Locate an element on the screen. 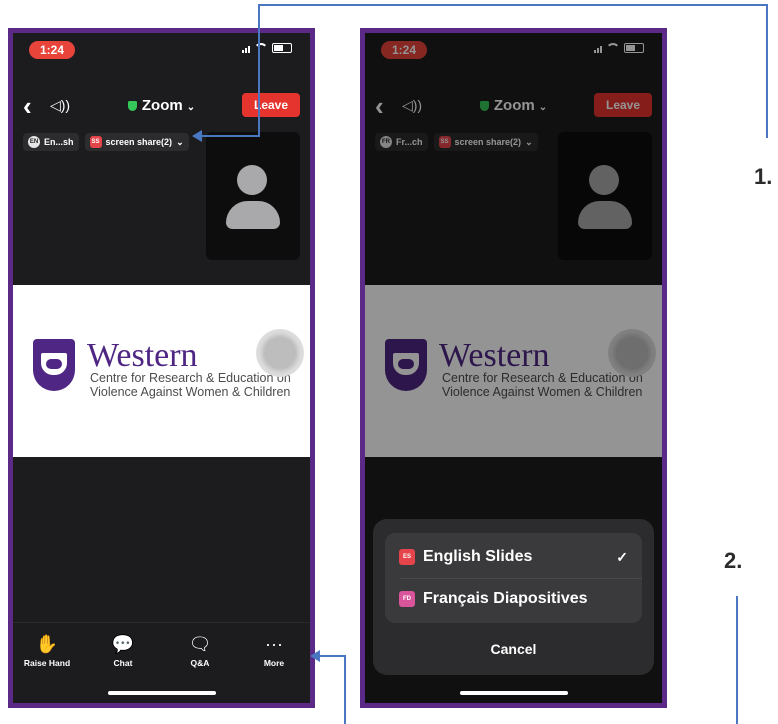 This screenshot has width=778, height=724. option-divider is located at coordinates (520, 578).